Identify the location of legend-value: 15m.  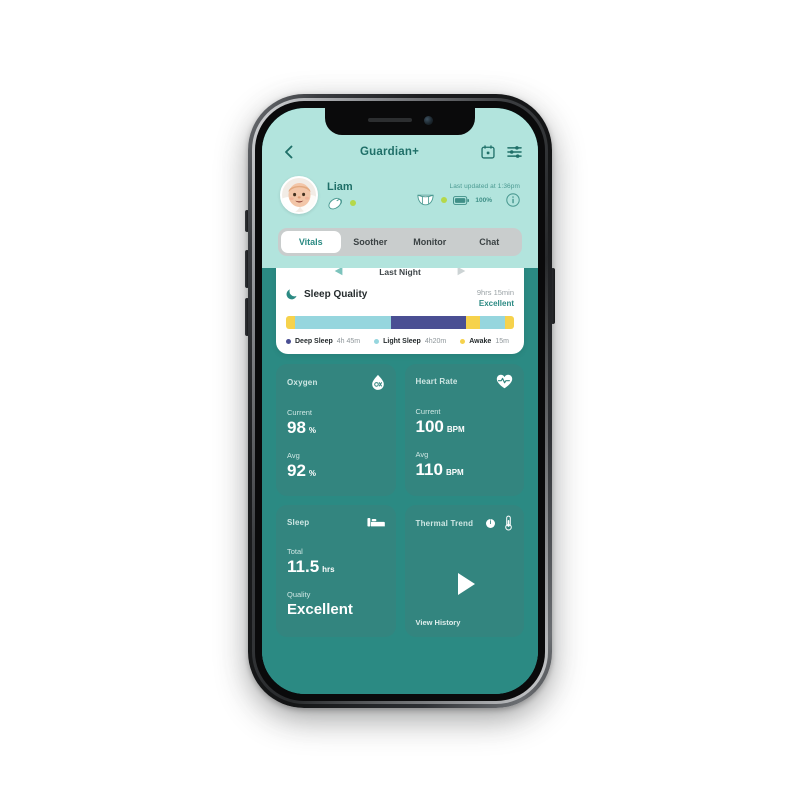
(502, 341).